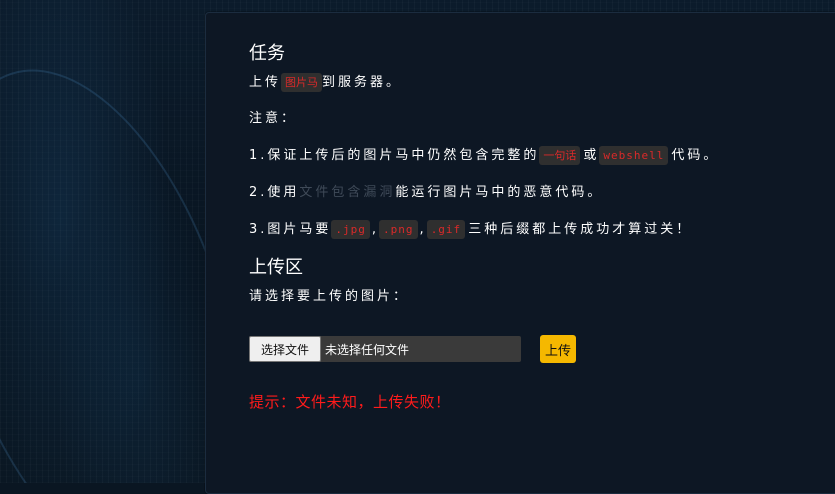 This screenshot has height=494, width=835. What do you see at coordinates (273, 118) in the screenshot?
I see `note-label: 注意：` at bounding box center [273, 118].